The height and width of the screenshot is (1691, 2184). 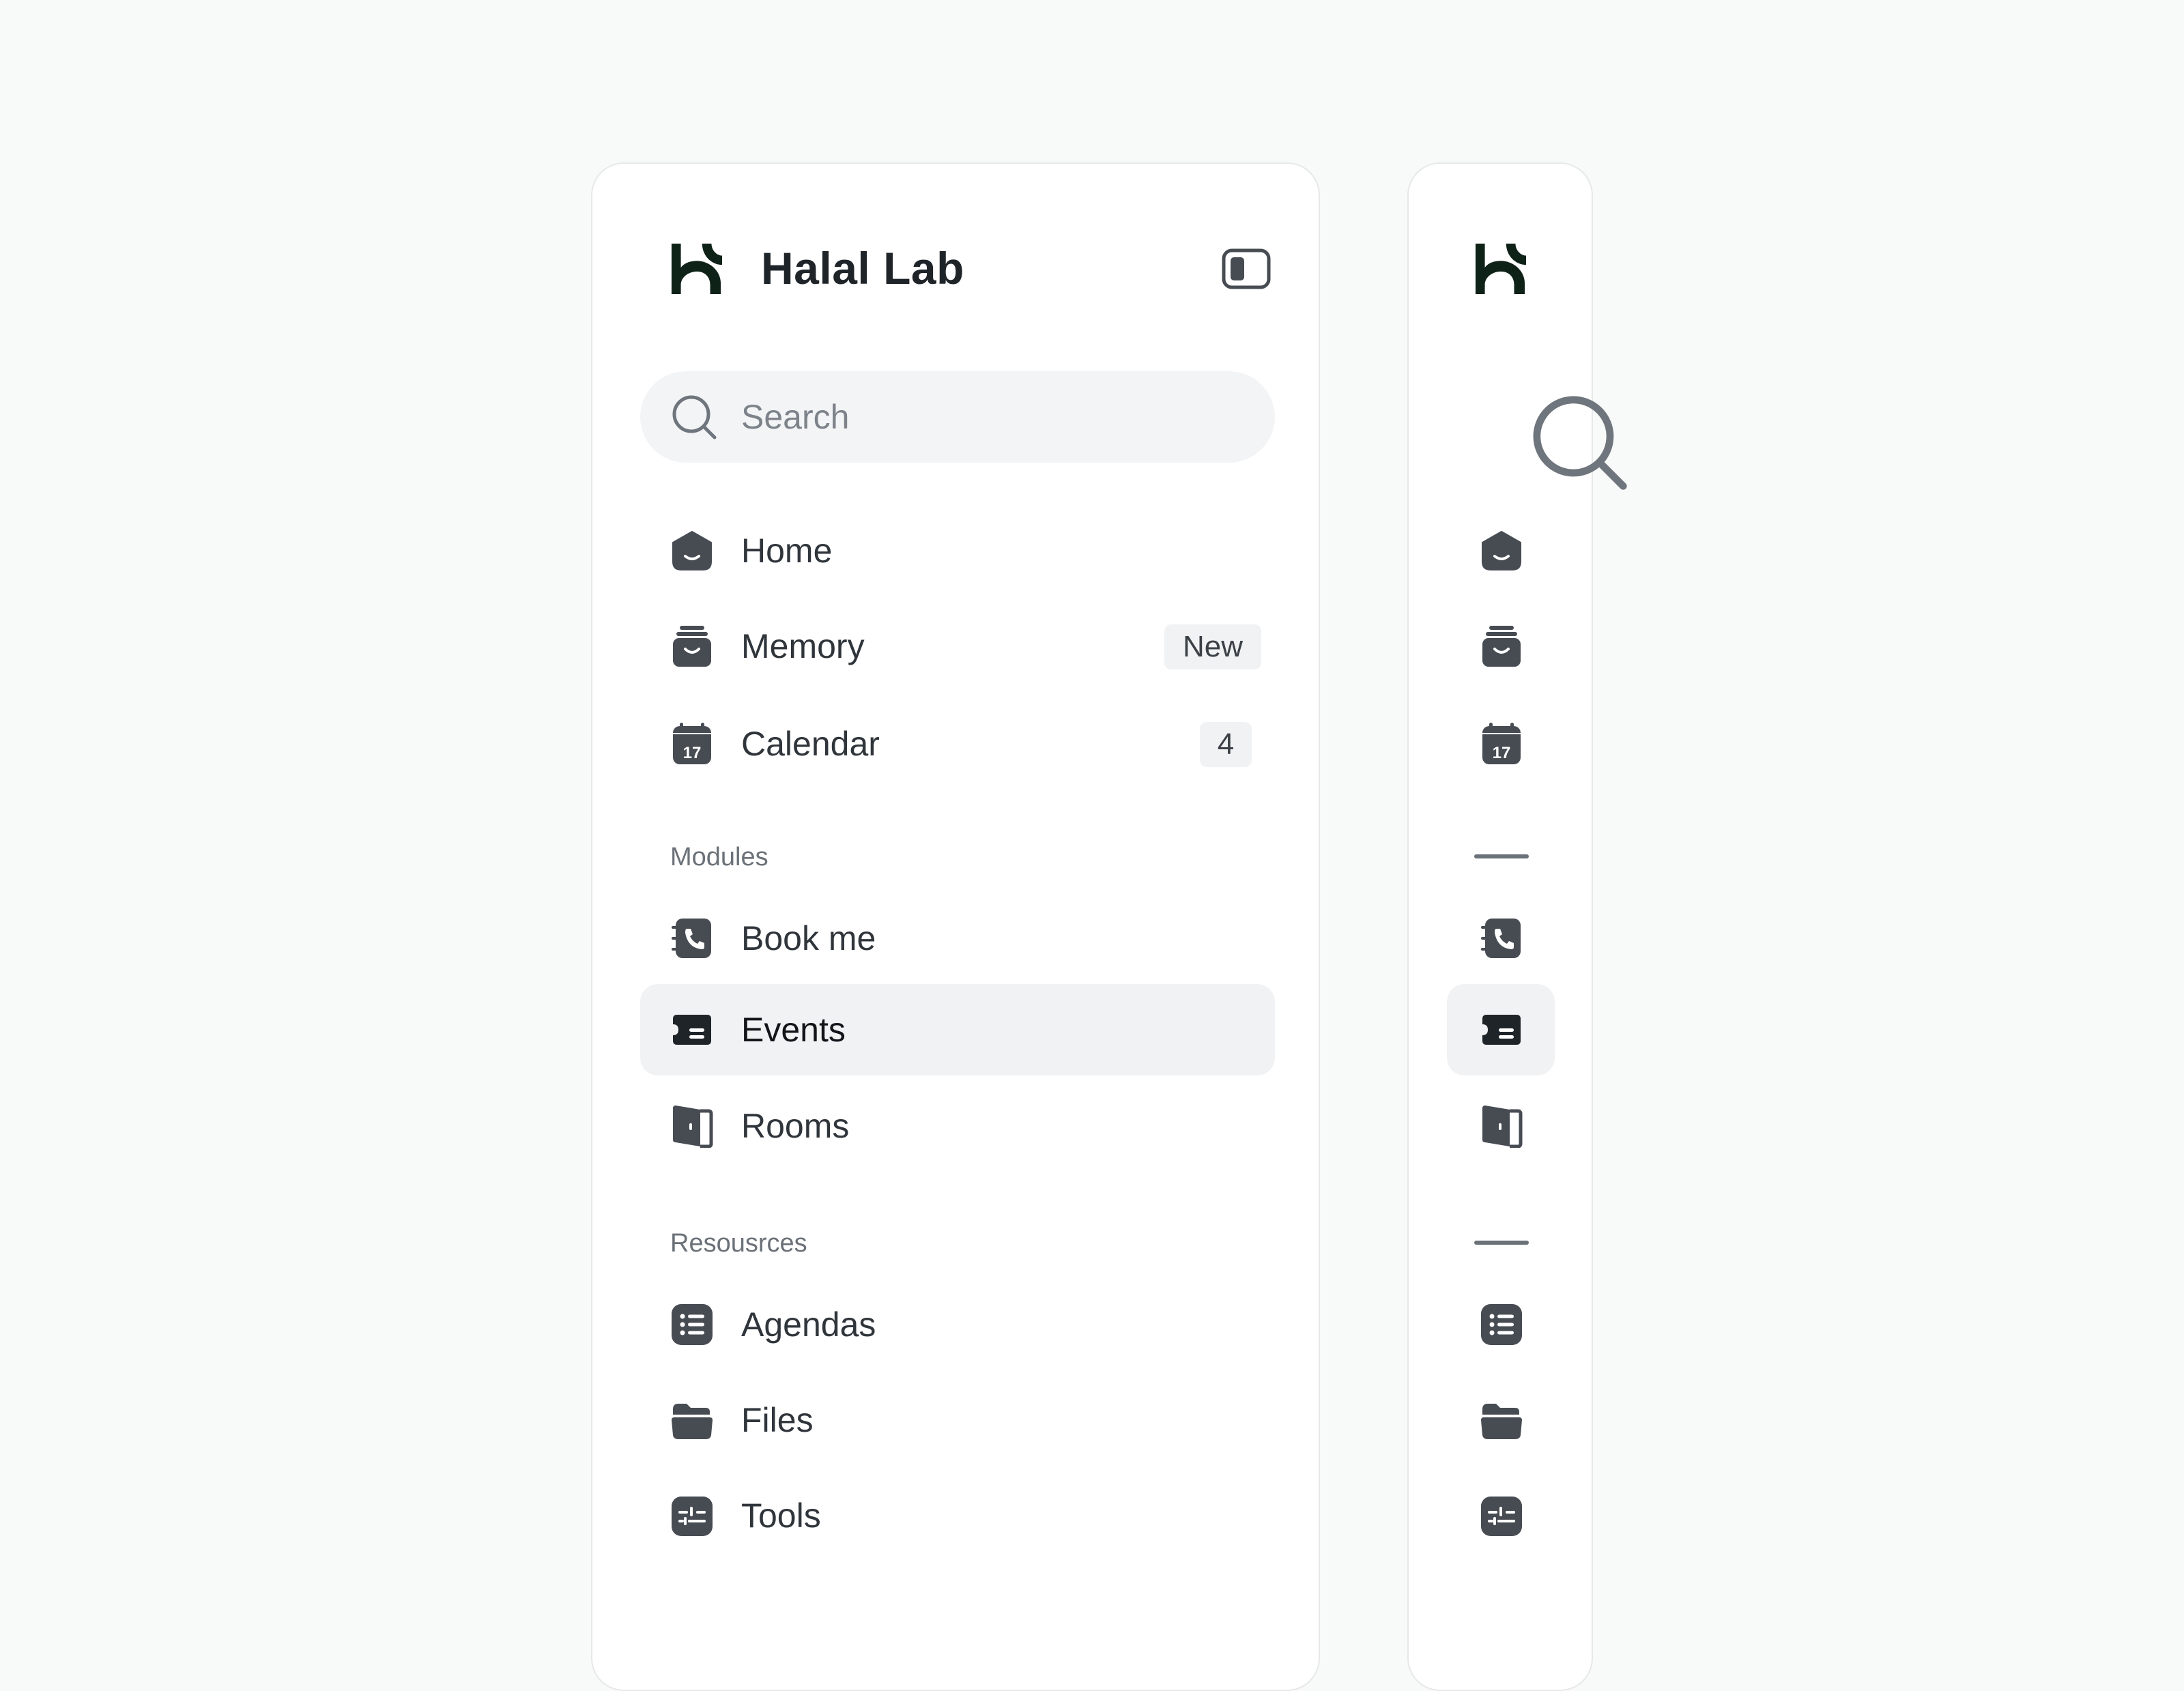 What do you see at coordinates (810, 744) in the screenshot?
I see `nav-item-label: Calendar` at bounding box center [810, 744].